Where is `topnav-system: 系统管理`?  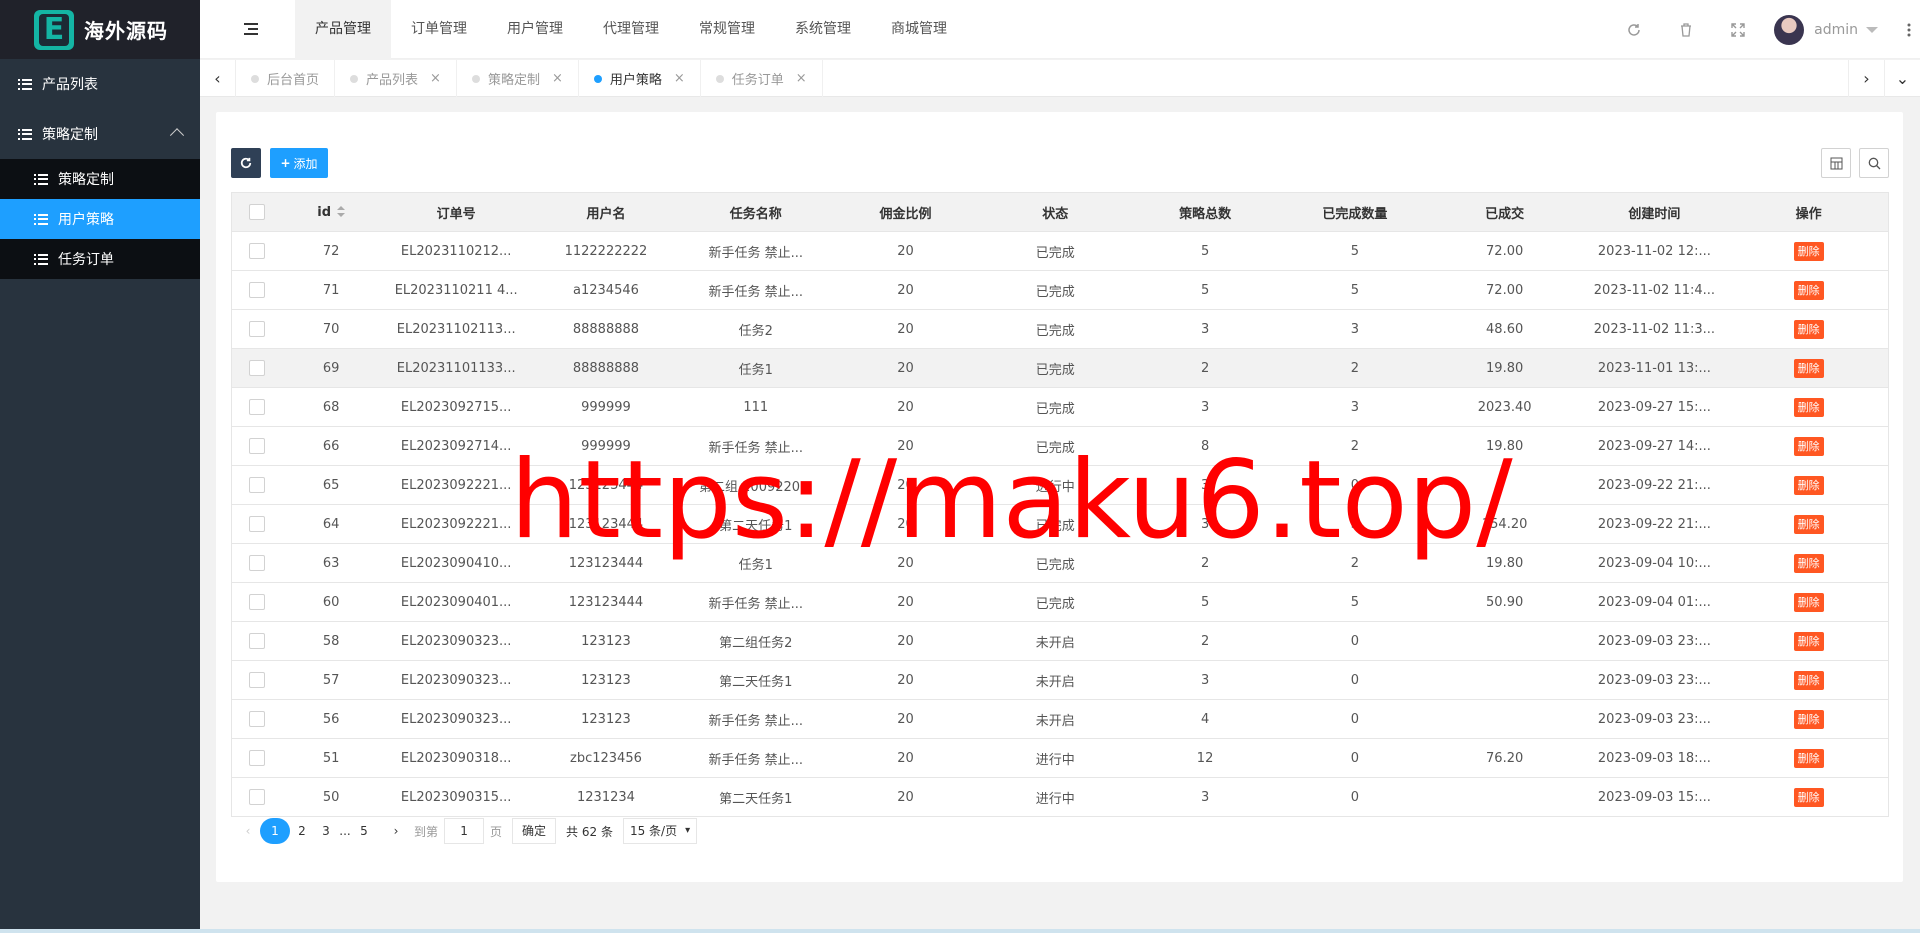 topnav-system: 系统管理 is located at coordinates (823, 29).